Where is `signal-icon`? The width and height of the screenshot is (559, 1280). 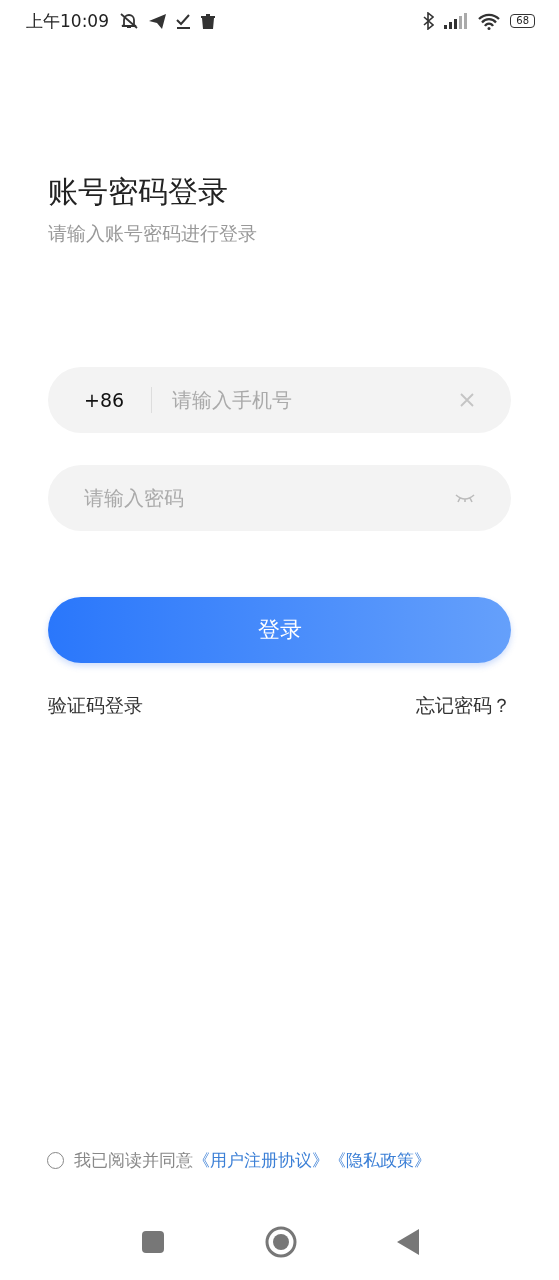
signal-icon is located at coordinates (456, 21).